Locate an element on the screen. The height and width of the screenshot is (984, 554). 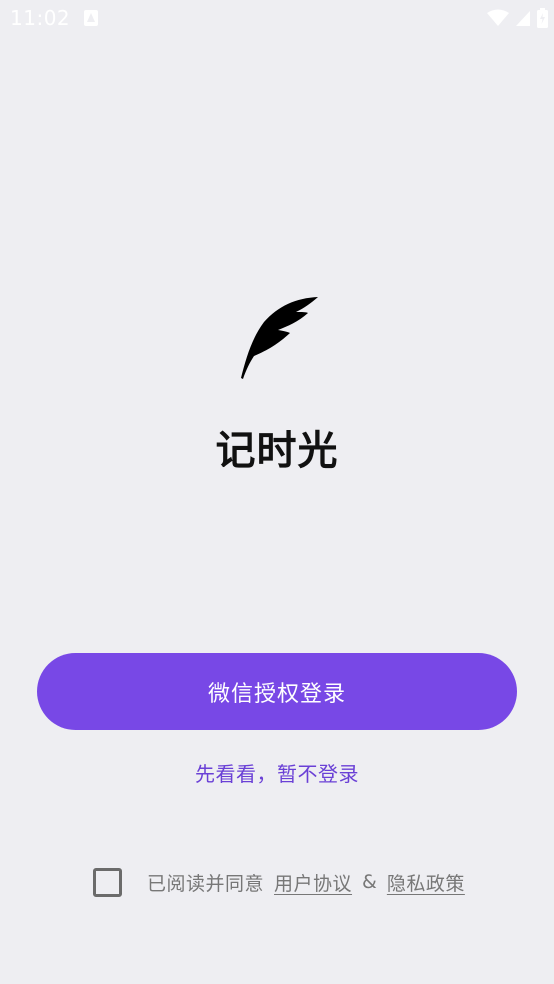
wifi-icon is located at coordinates (498, 17).